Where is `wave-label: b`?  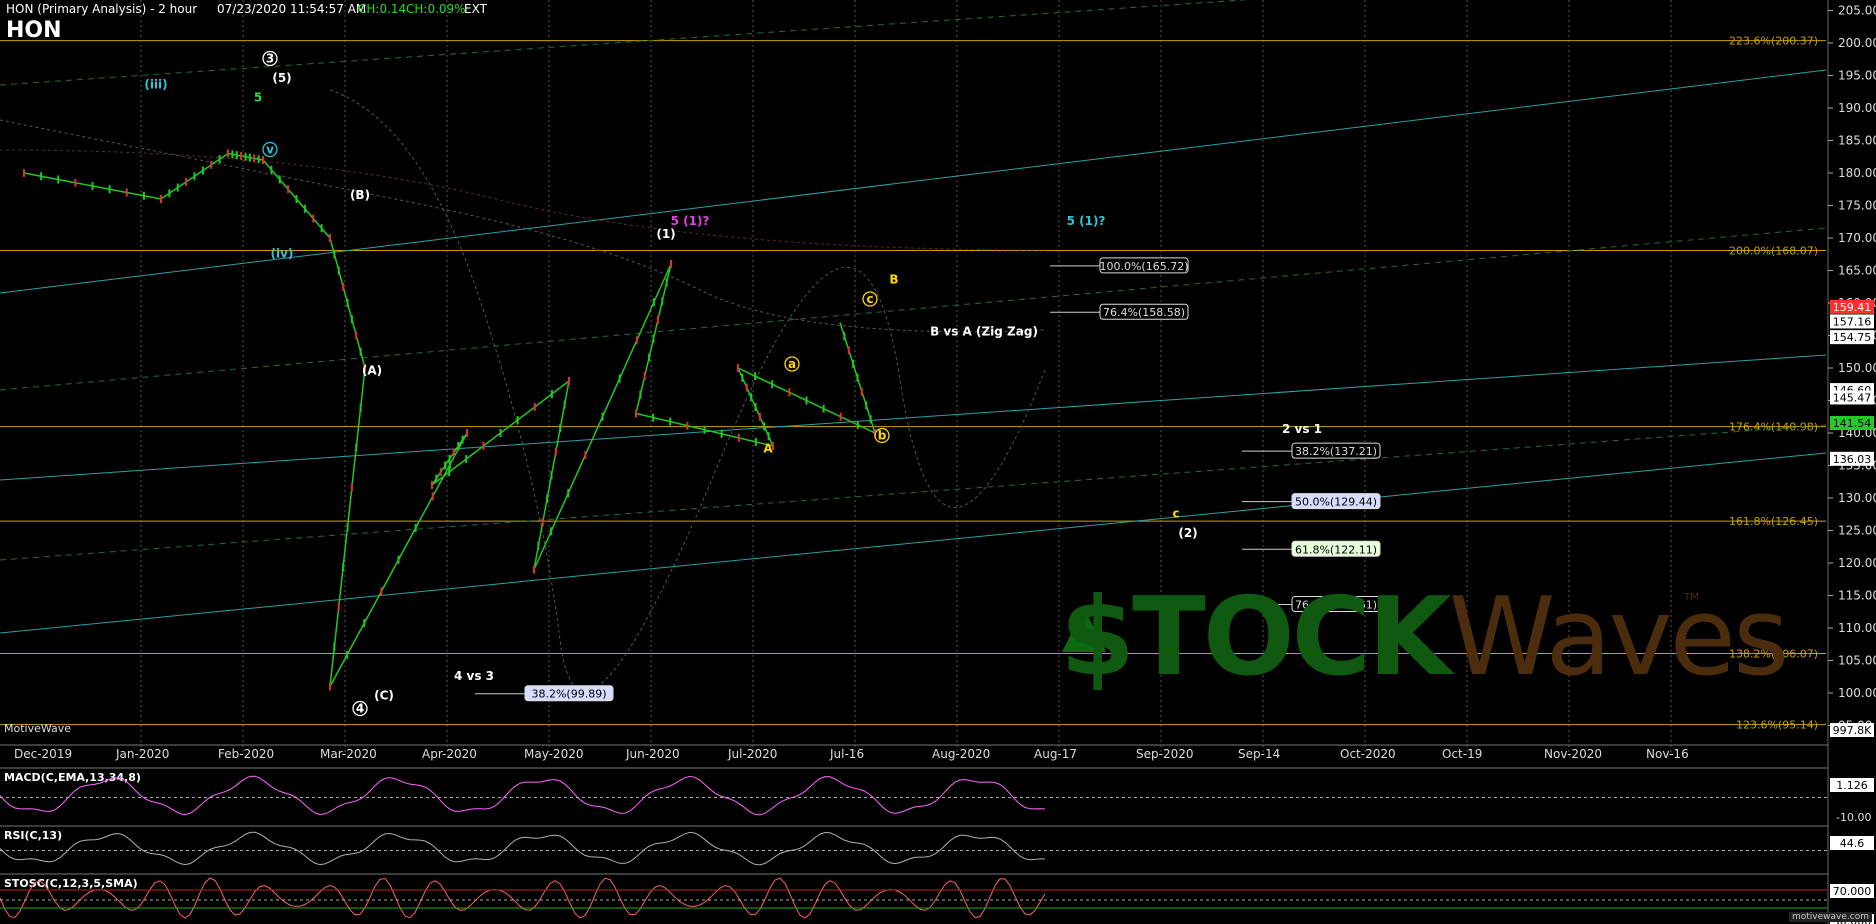 wave-label: b is located at coordinates (882, 436).